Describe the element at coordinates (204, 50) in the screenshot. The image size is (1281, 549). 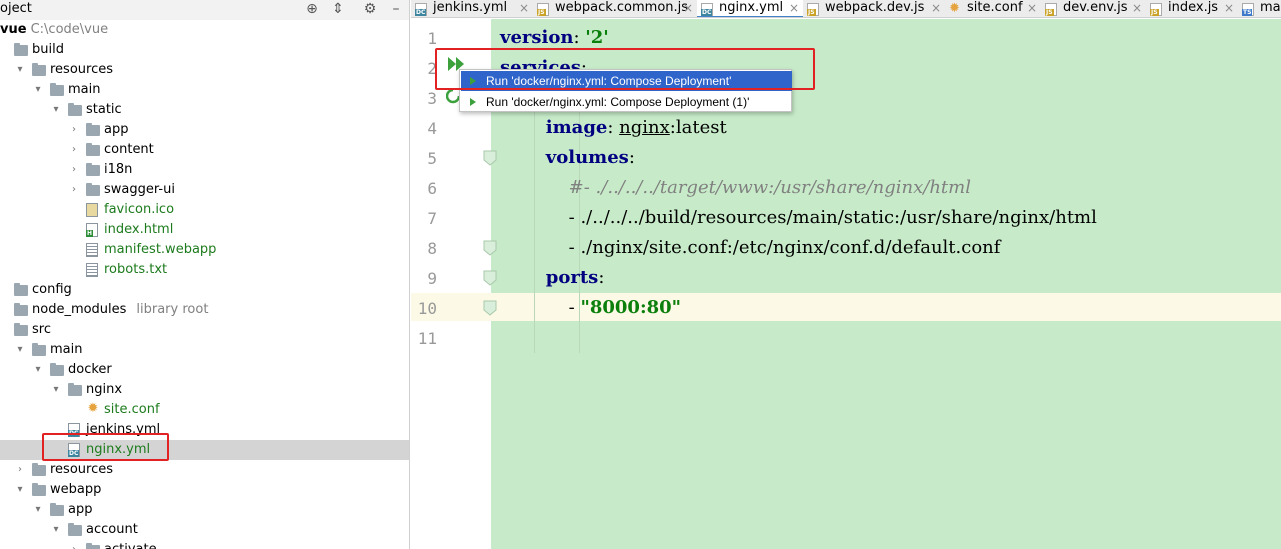
I see `tree-folder-row: build` at that location.